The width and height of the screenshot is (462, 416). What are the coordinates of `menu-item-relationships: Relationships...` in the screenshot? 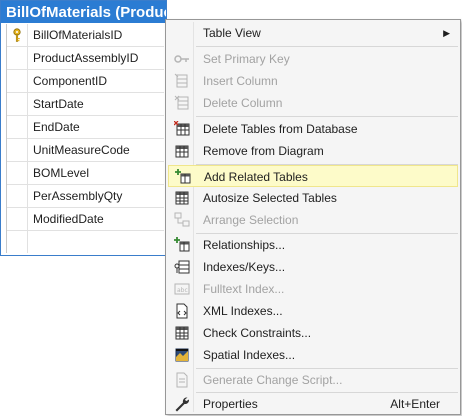 It's located at (313, 245).